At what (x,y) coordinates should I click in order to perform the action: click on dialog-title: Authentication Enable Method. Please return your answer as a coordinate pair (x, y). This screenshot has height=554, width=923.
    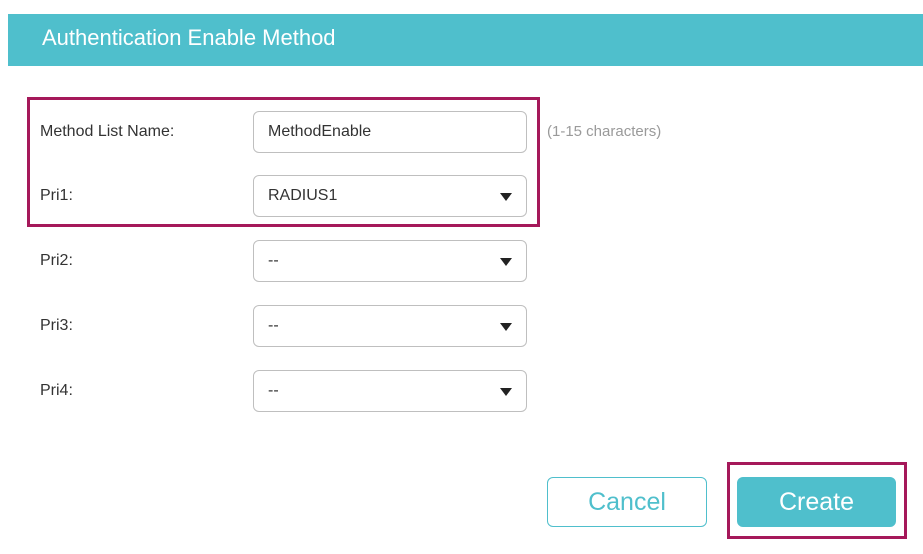
    Looking at the image, I should click on (189, 37).